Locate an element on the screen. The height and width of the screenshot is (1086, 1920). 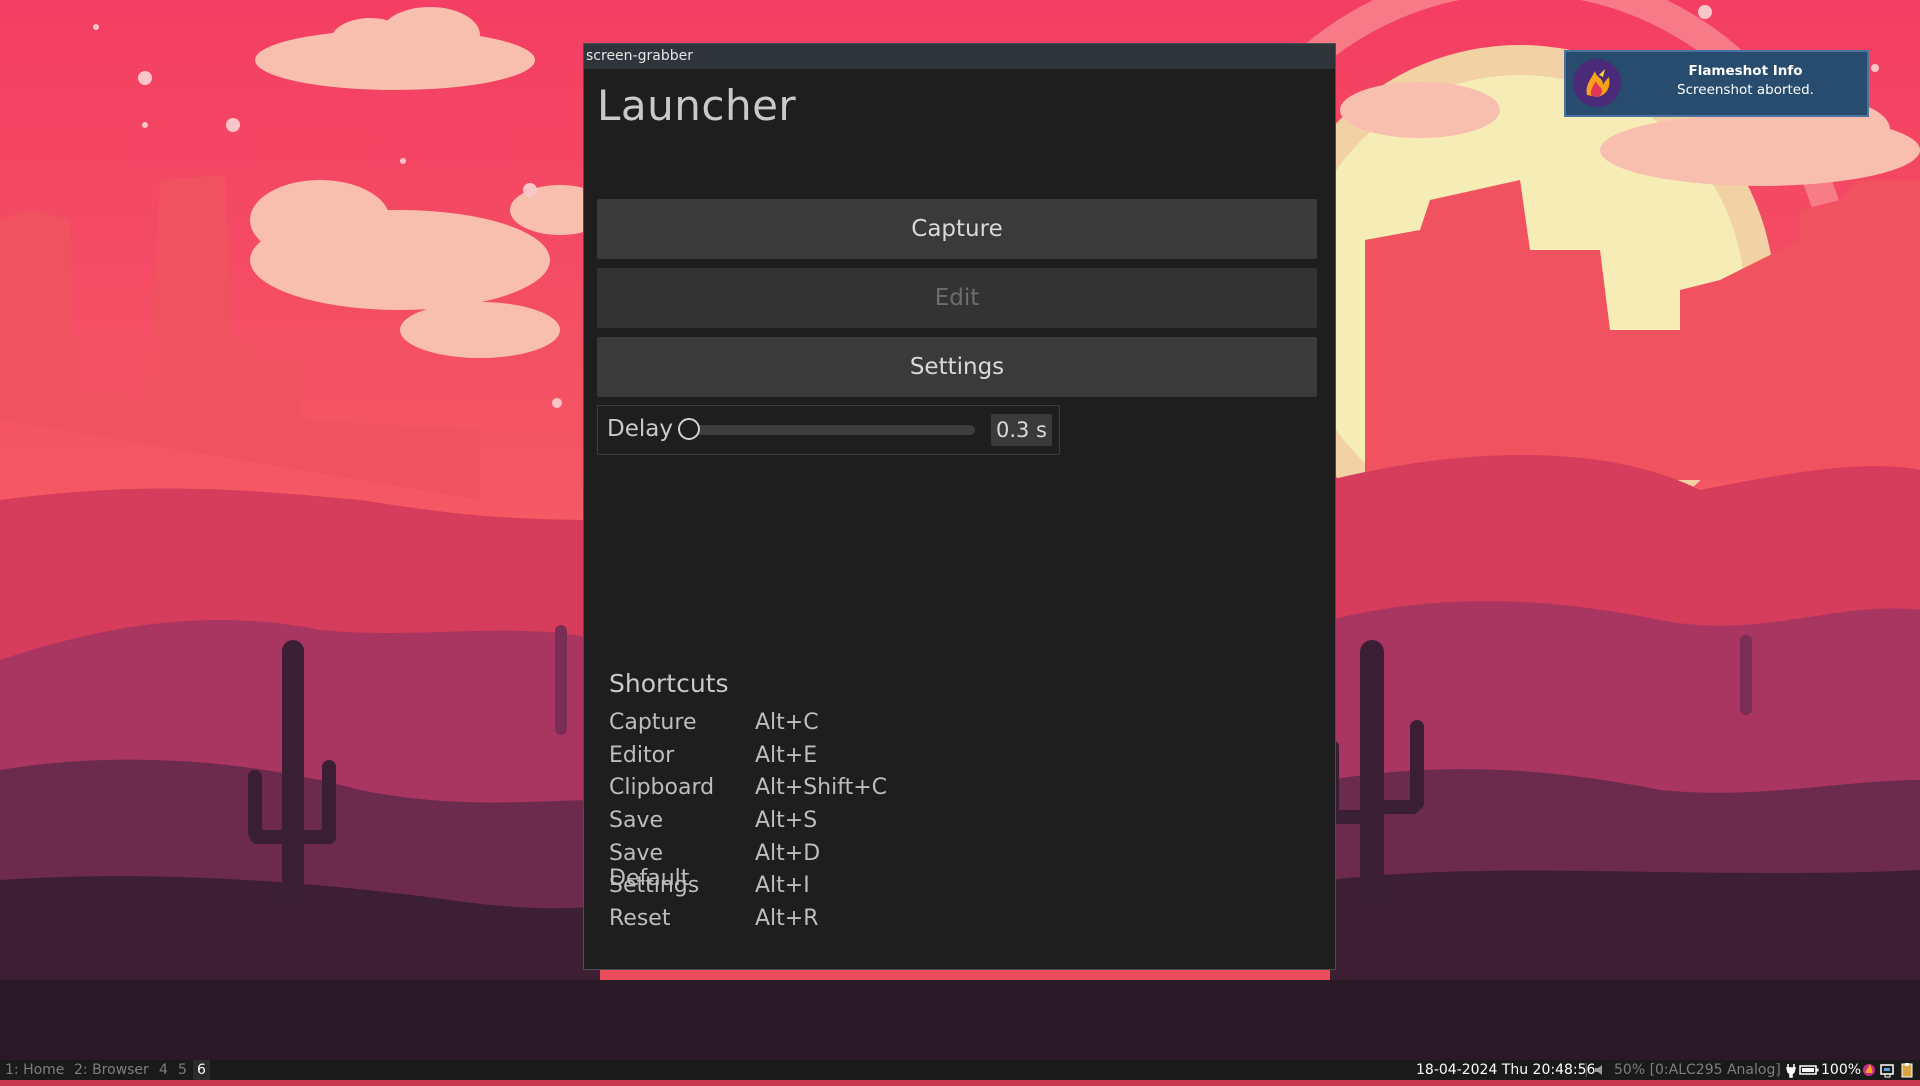
delay-control: Delay 0.3 s is located at coordinates (828, 430).